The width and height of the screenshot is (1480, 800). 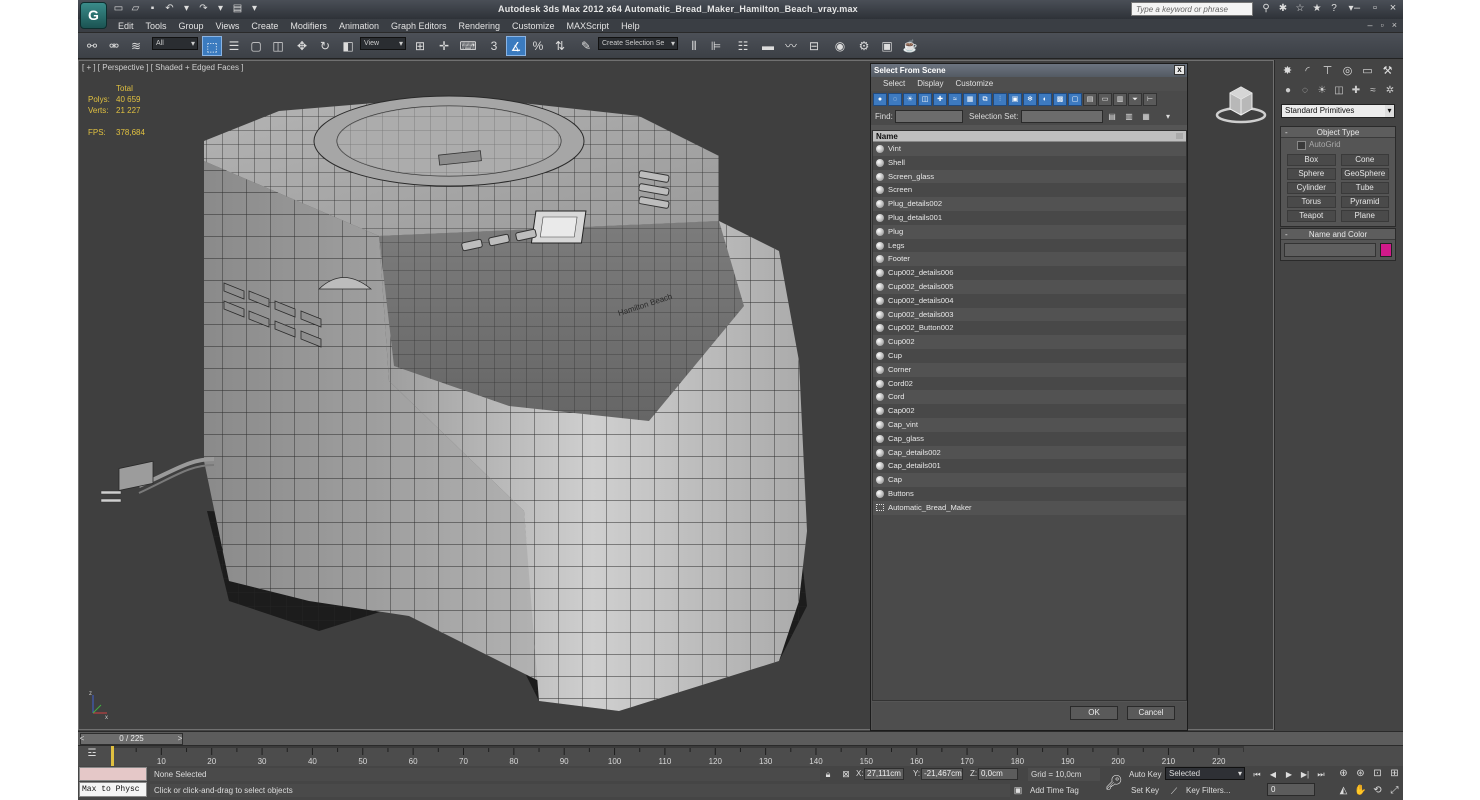 I want to click on doc-close-icon: ×, so click(x=1394, y=25).